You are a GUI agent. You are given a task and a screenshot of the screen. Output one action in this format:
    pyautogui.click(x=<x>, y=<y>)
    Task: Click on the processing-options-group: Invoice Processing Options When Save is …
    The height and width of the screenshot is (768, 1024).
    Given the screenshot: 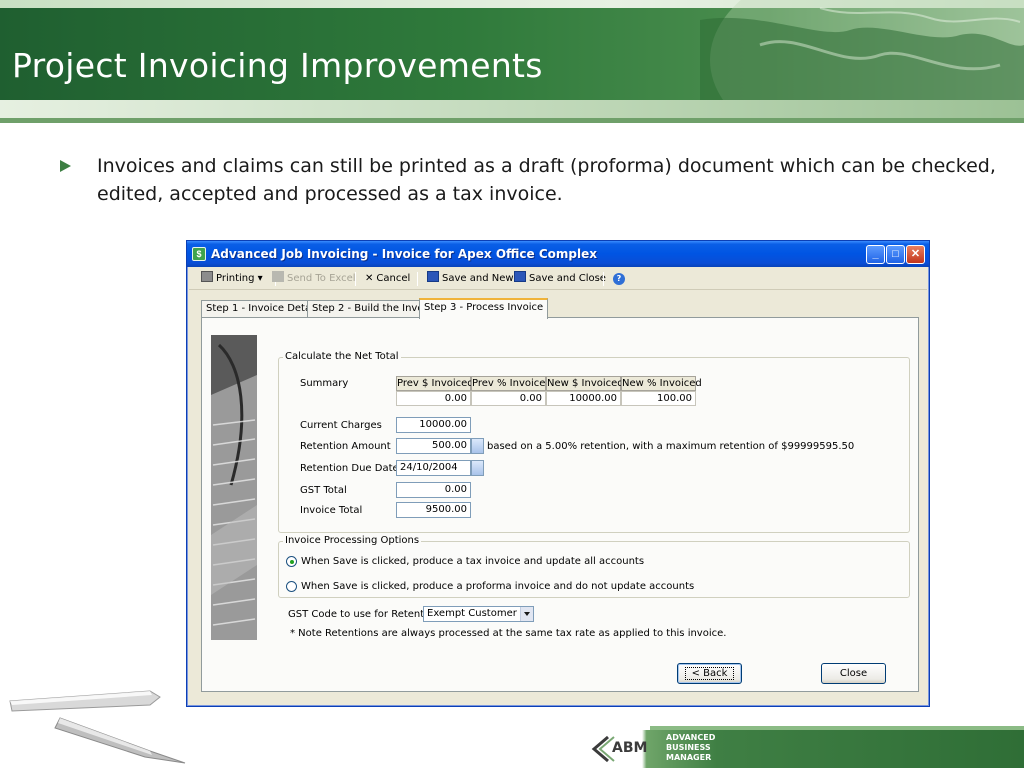 What is the action you would take?
    pyautogui.click(x=594, y=566)
    